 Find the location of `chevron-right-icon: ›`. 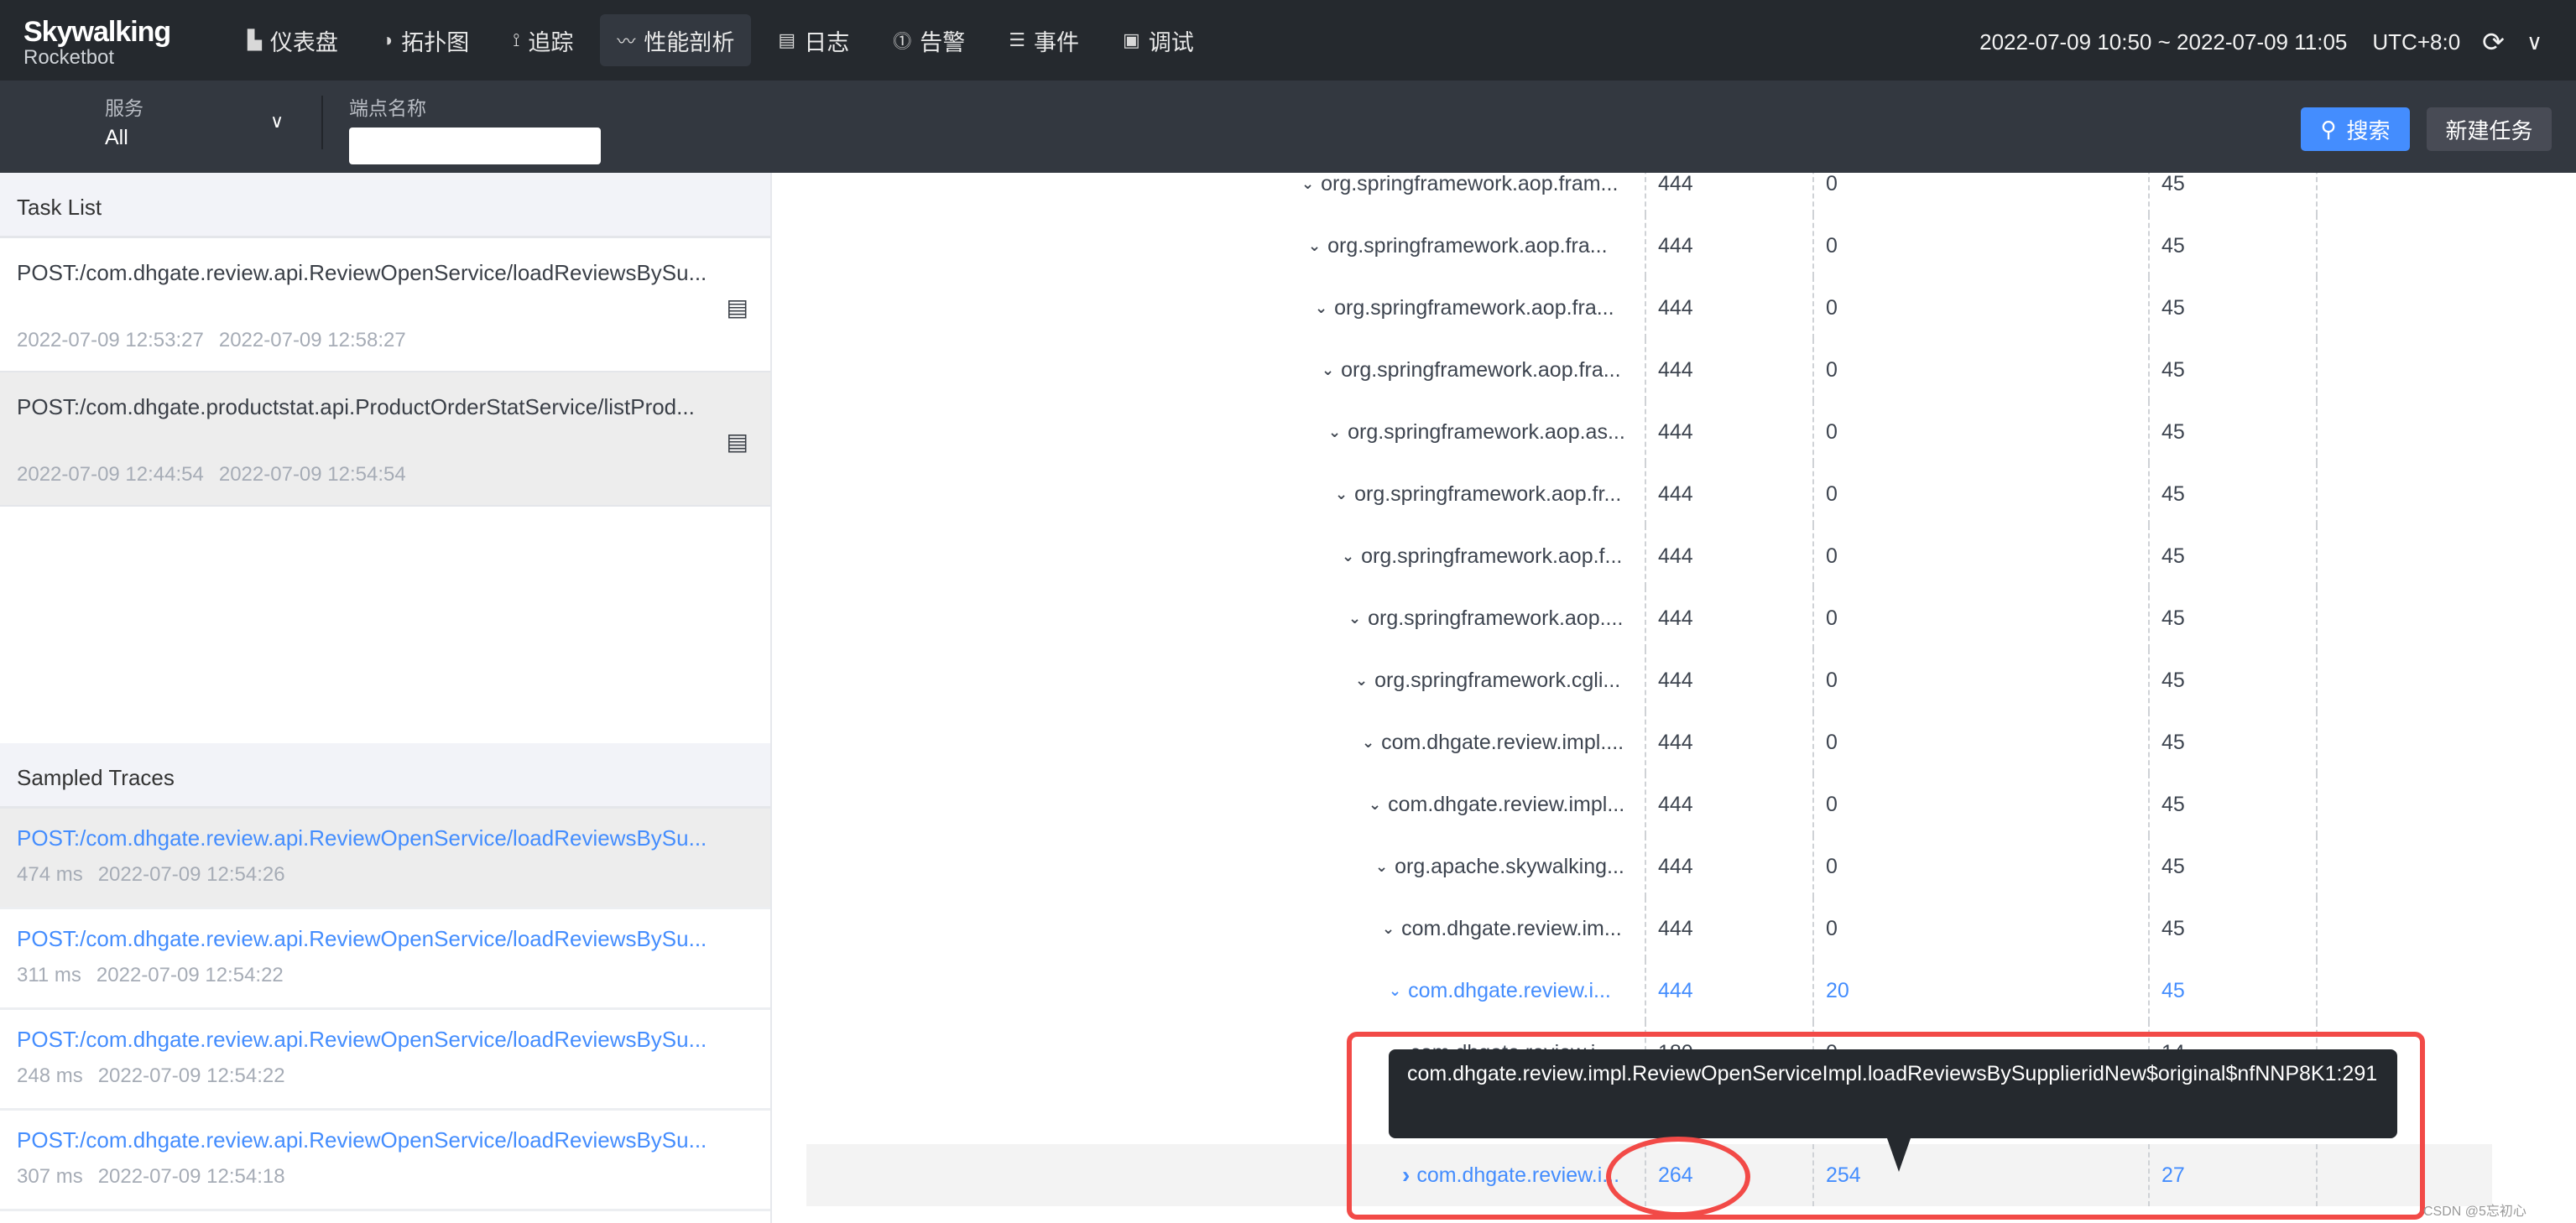

chevron-right-icon: › is located at coordinates (1406, 1175).